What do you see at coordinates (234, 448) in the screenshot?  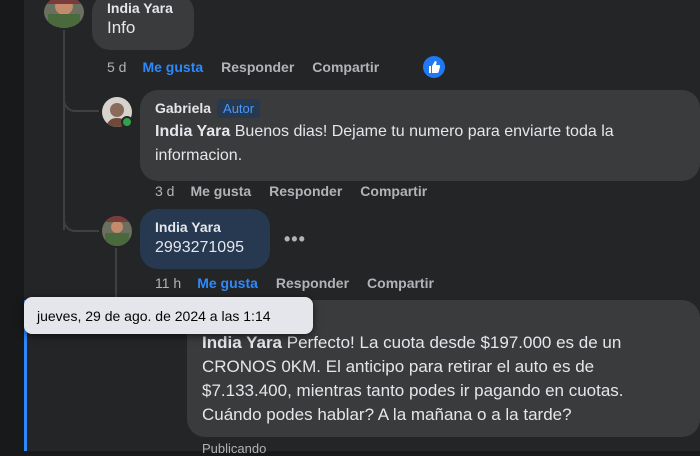 I see `publishing-status: Publicando` at bounding box center [234, 448].